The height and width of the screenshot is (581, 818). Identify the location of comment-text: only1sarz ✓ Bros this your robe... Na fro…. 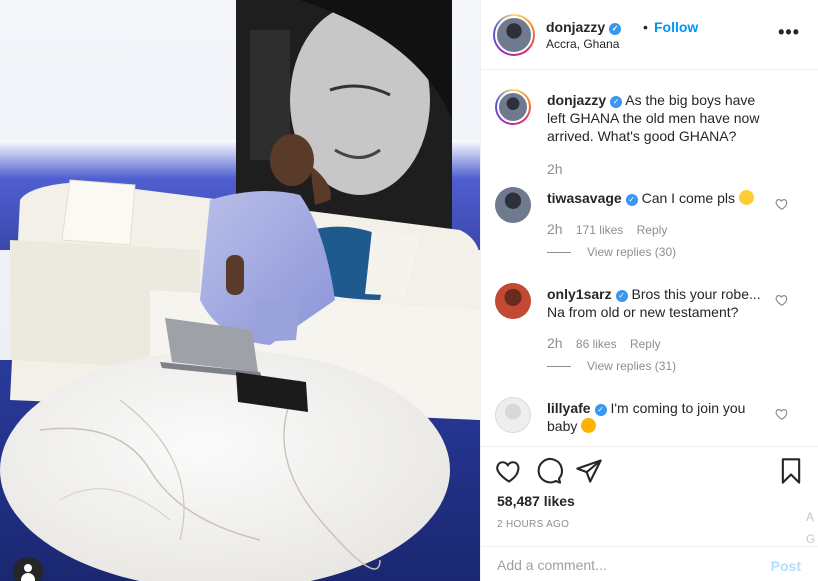
(654, 303).